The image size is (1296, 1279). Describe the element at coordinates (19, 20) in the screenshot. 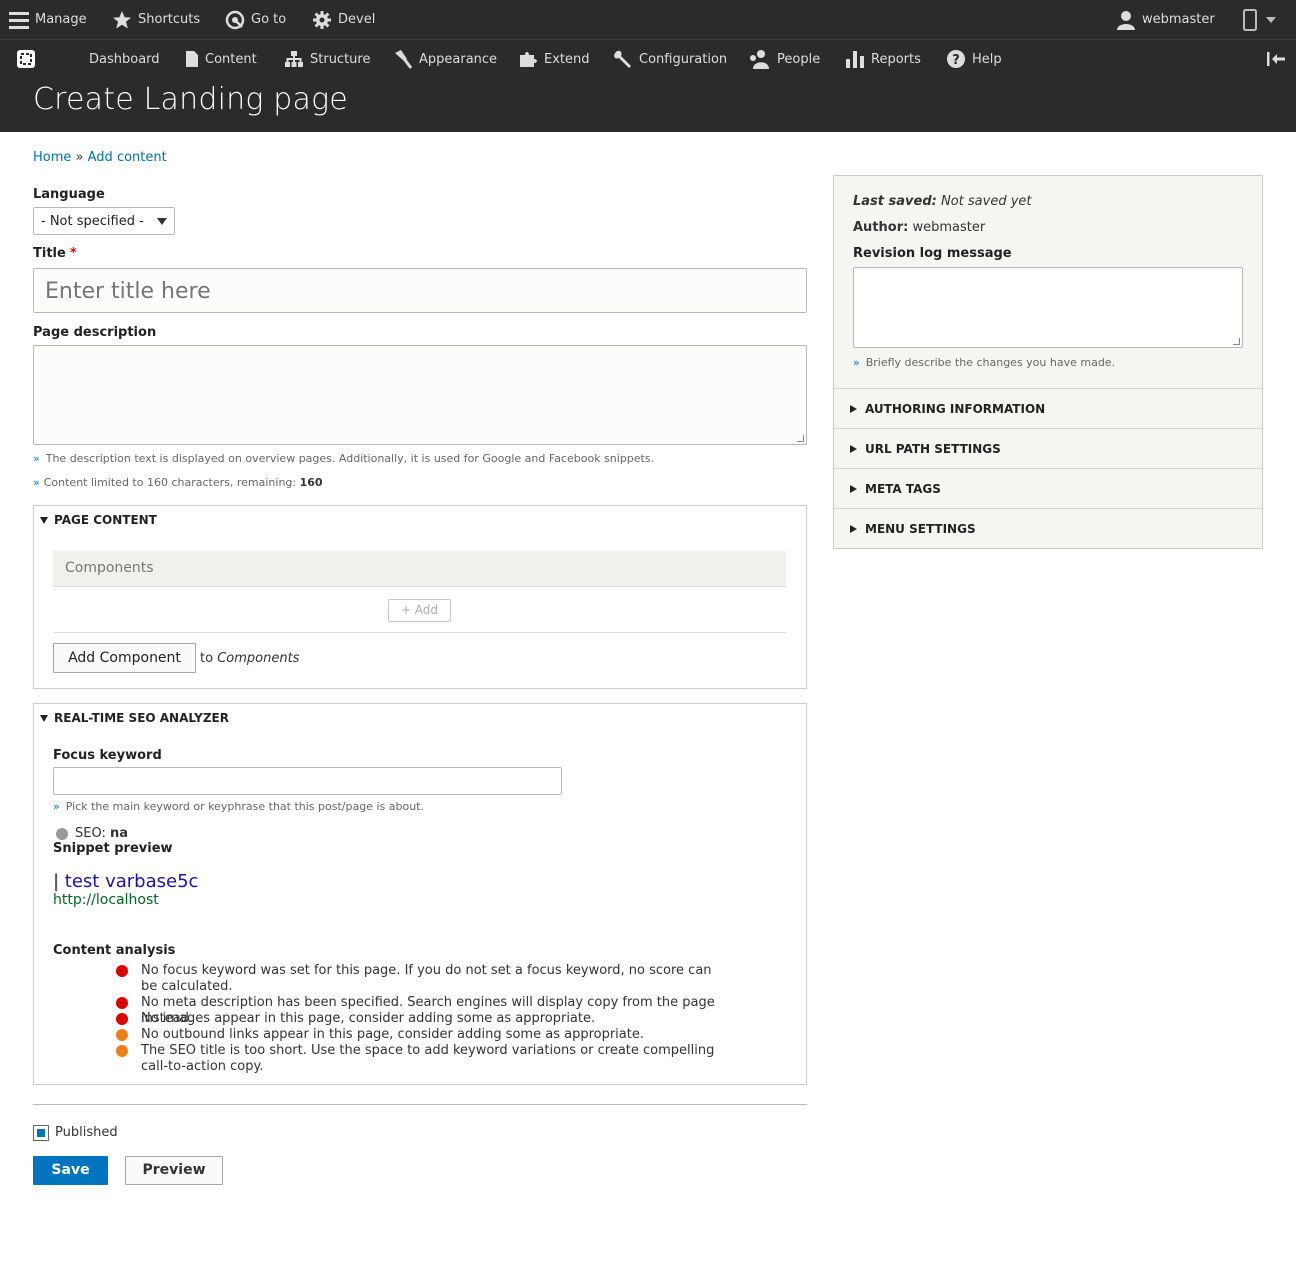

I see `hamburger-icon` at that location.